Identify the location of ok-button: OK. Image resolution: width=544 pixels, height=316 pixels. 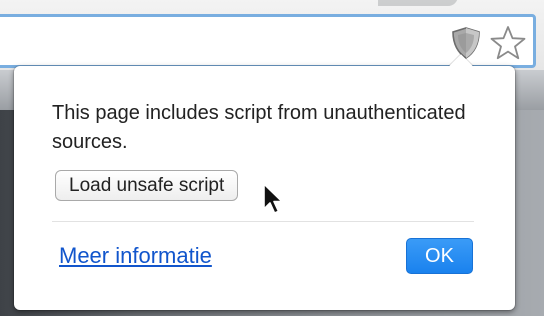
(439, 256).